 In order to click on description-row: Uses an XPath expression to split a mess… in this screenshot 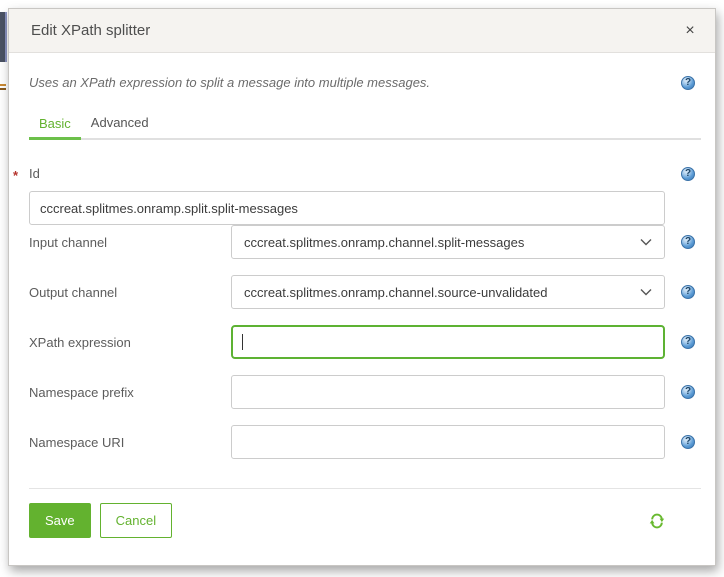, I will do `click(365, 82)`.